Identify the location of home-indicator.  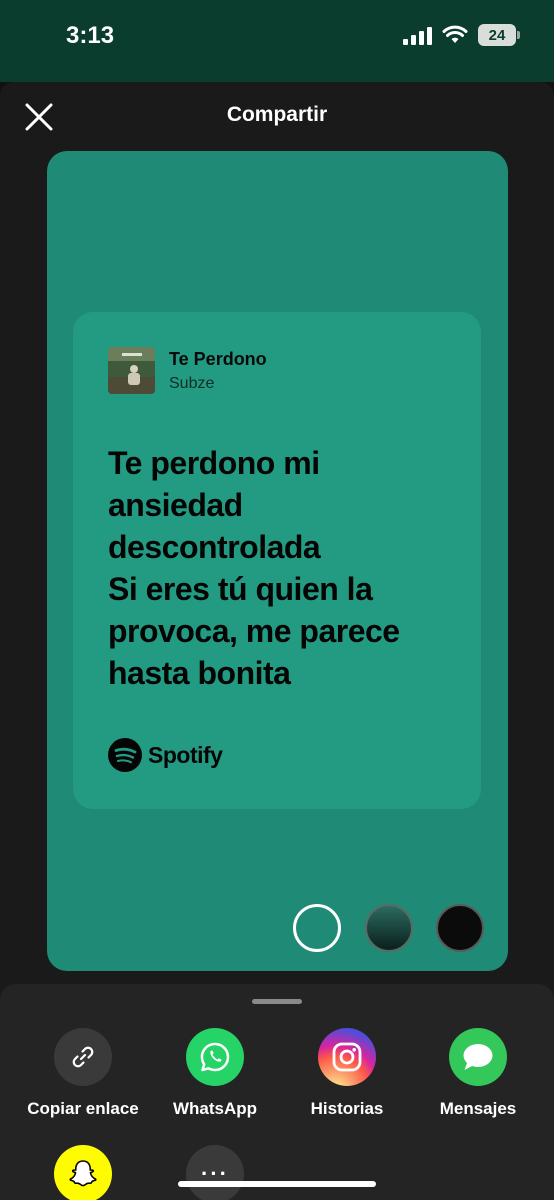
(277, 1184).